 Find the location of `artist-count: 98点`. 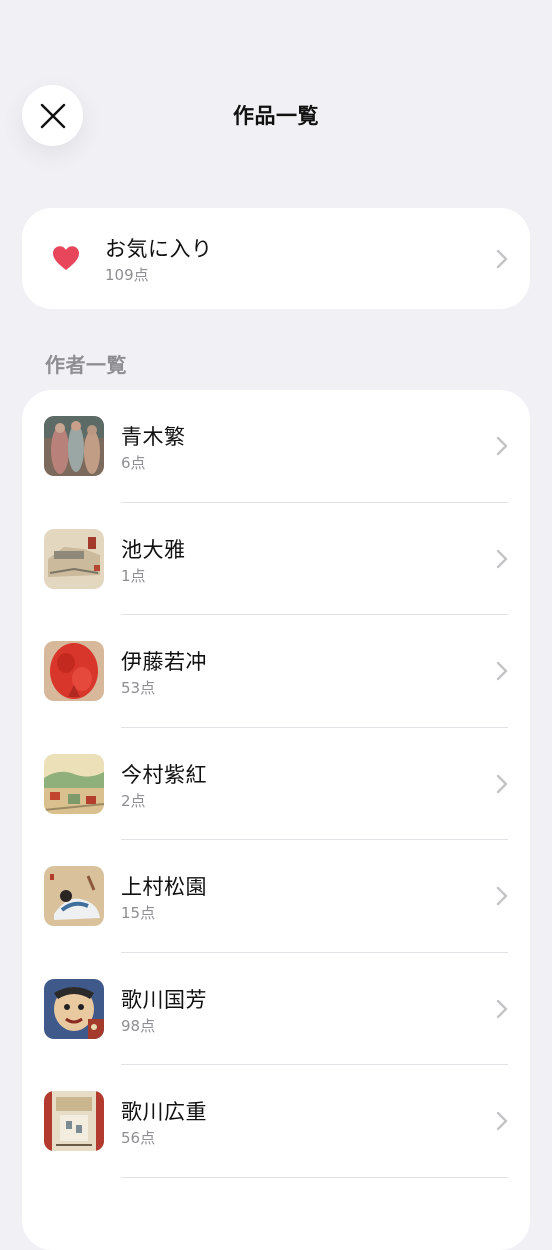

artist-count: 98点 is located at coordinates (138, 1025).